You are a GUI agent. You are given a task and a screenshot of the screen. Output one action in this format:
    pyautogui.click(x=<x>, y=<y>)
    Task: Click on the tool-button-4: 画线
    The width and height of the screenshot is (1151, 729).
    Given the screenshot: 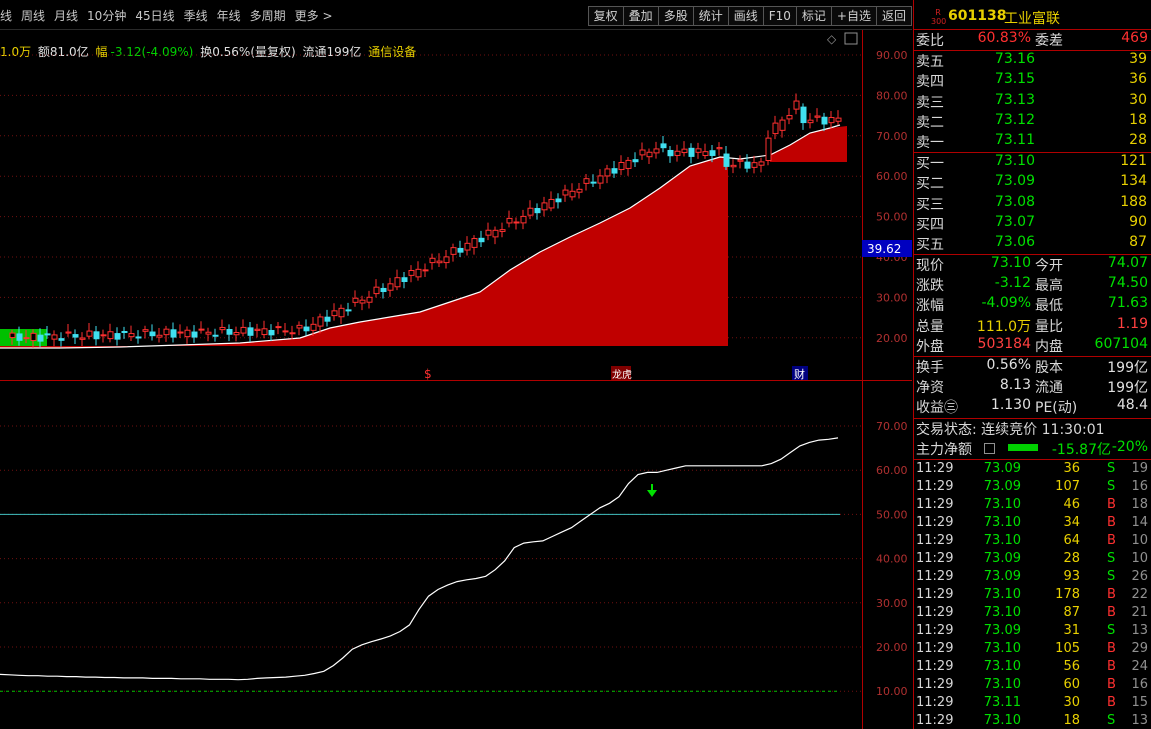 What is the action you would take?
    pyautogui.click(x=745, y=16)
    